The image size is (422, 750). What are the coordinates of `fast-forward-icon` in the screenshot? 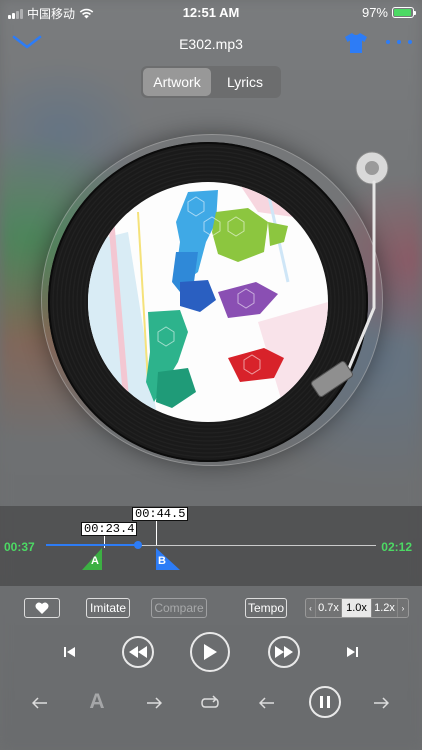 It's located at (284, 652).